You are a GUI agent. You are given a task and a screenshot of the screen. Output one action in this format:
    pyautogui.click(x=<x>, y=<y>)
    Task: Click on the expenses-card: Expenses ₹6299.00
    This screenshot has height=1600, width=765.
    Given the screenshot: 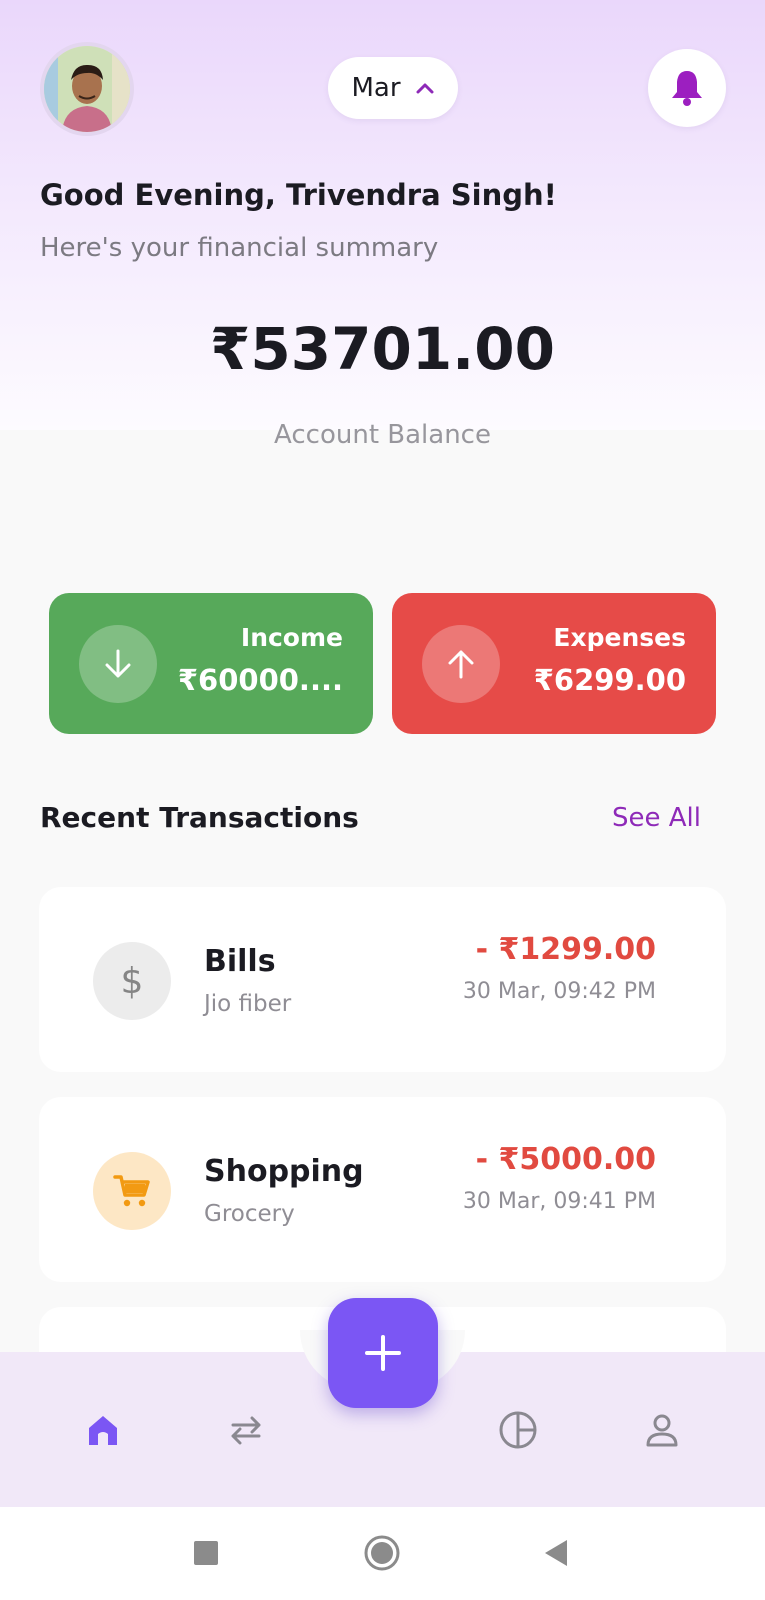 What is the action you would take?
    pyautogui.click(x=554, y=663)
    